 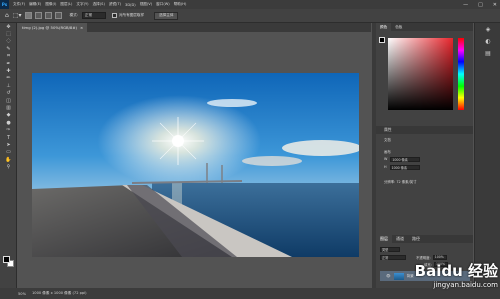 I want to click on menu-edit: 编辑(E), so click(x=35, y=4).